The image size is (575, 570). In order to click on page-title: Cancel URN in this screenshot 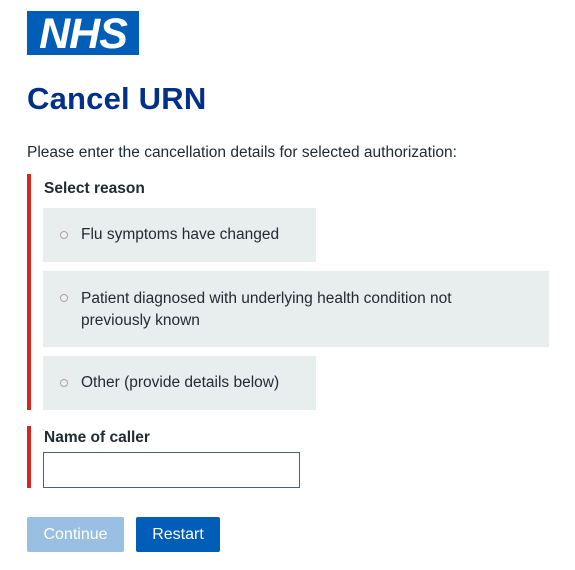, I will do `click(117, 98)`.